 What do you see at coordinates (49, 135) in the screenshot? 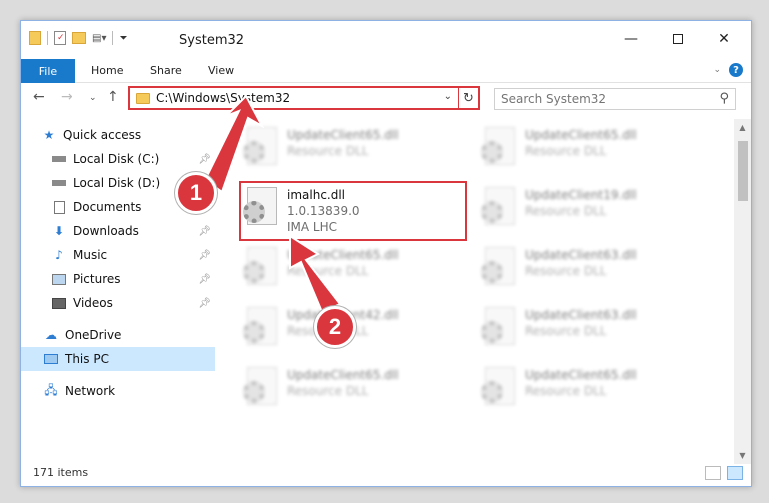
I see `star-icon: ★` at bounding box center [49, 135].